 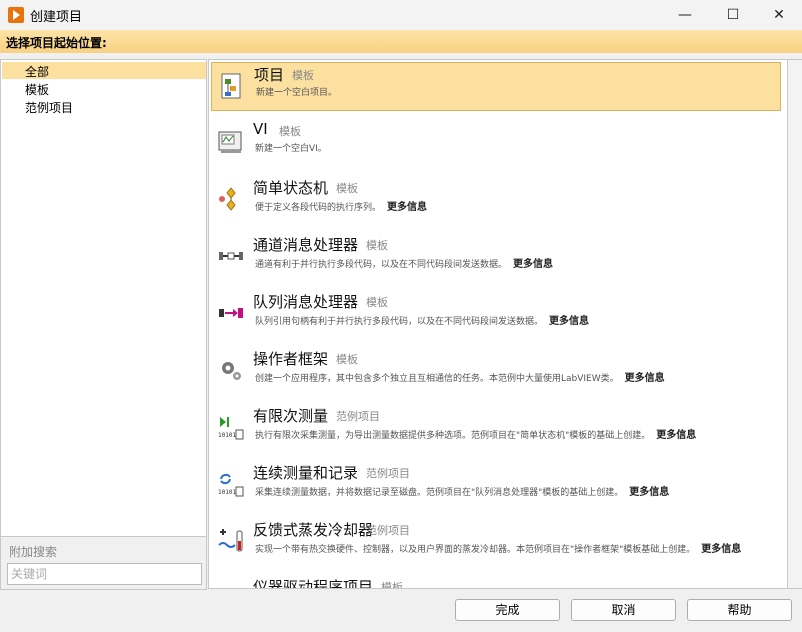 What do you see at coordinates (401, 15) in the screenshot?
I see `title-bar: 创建项目 — ☐ ✕` at bounding box center [401, 15].